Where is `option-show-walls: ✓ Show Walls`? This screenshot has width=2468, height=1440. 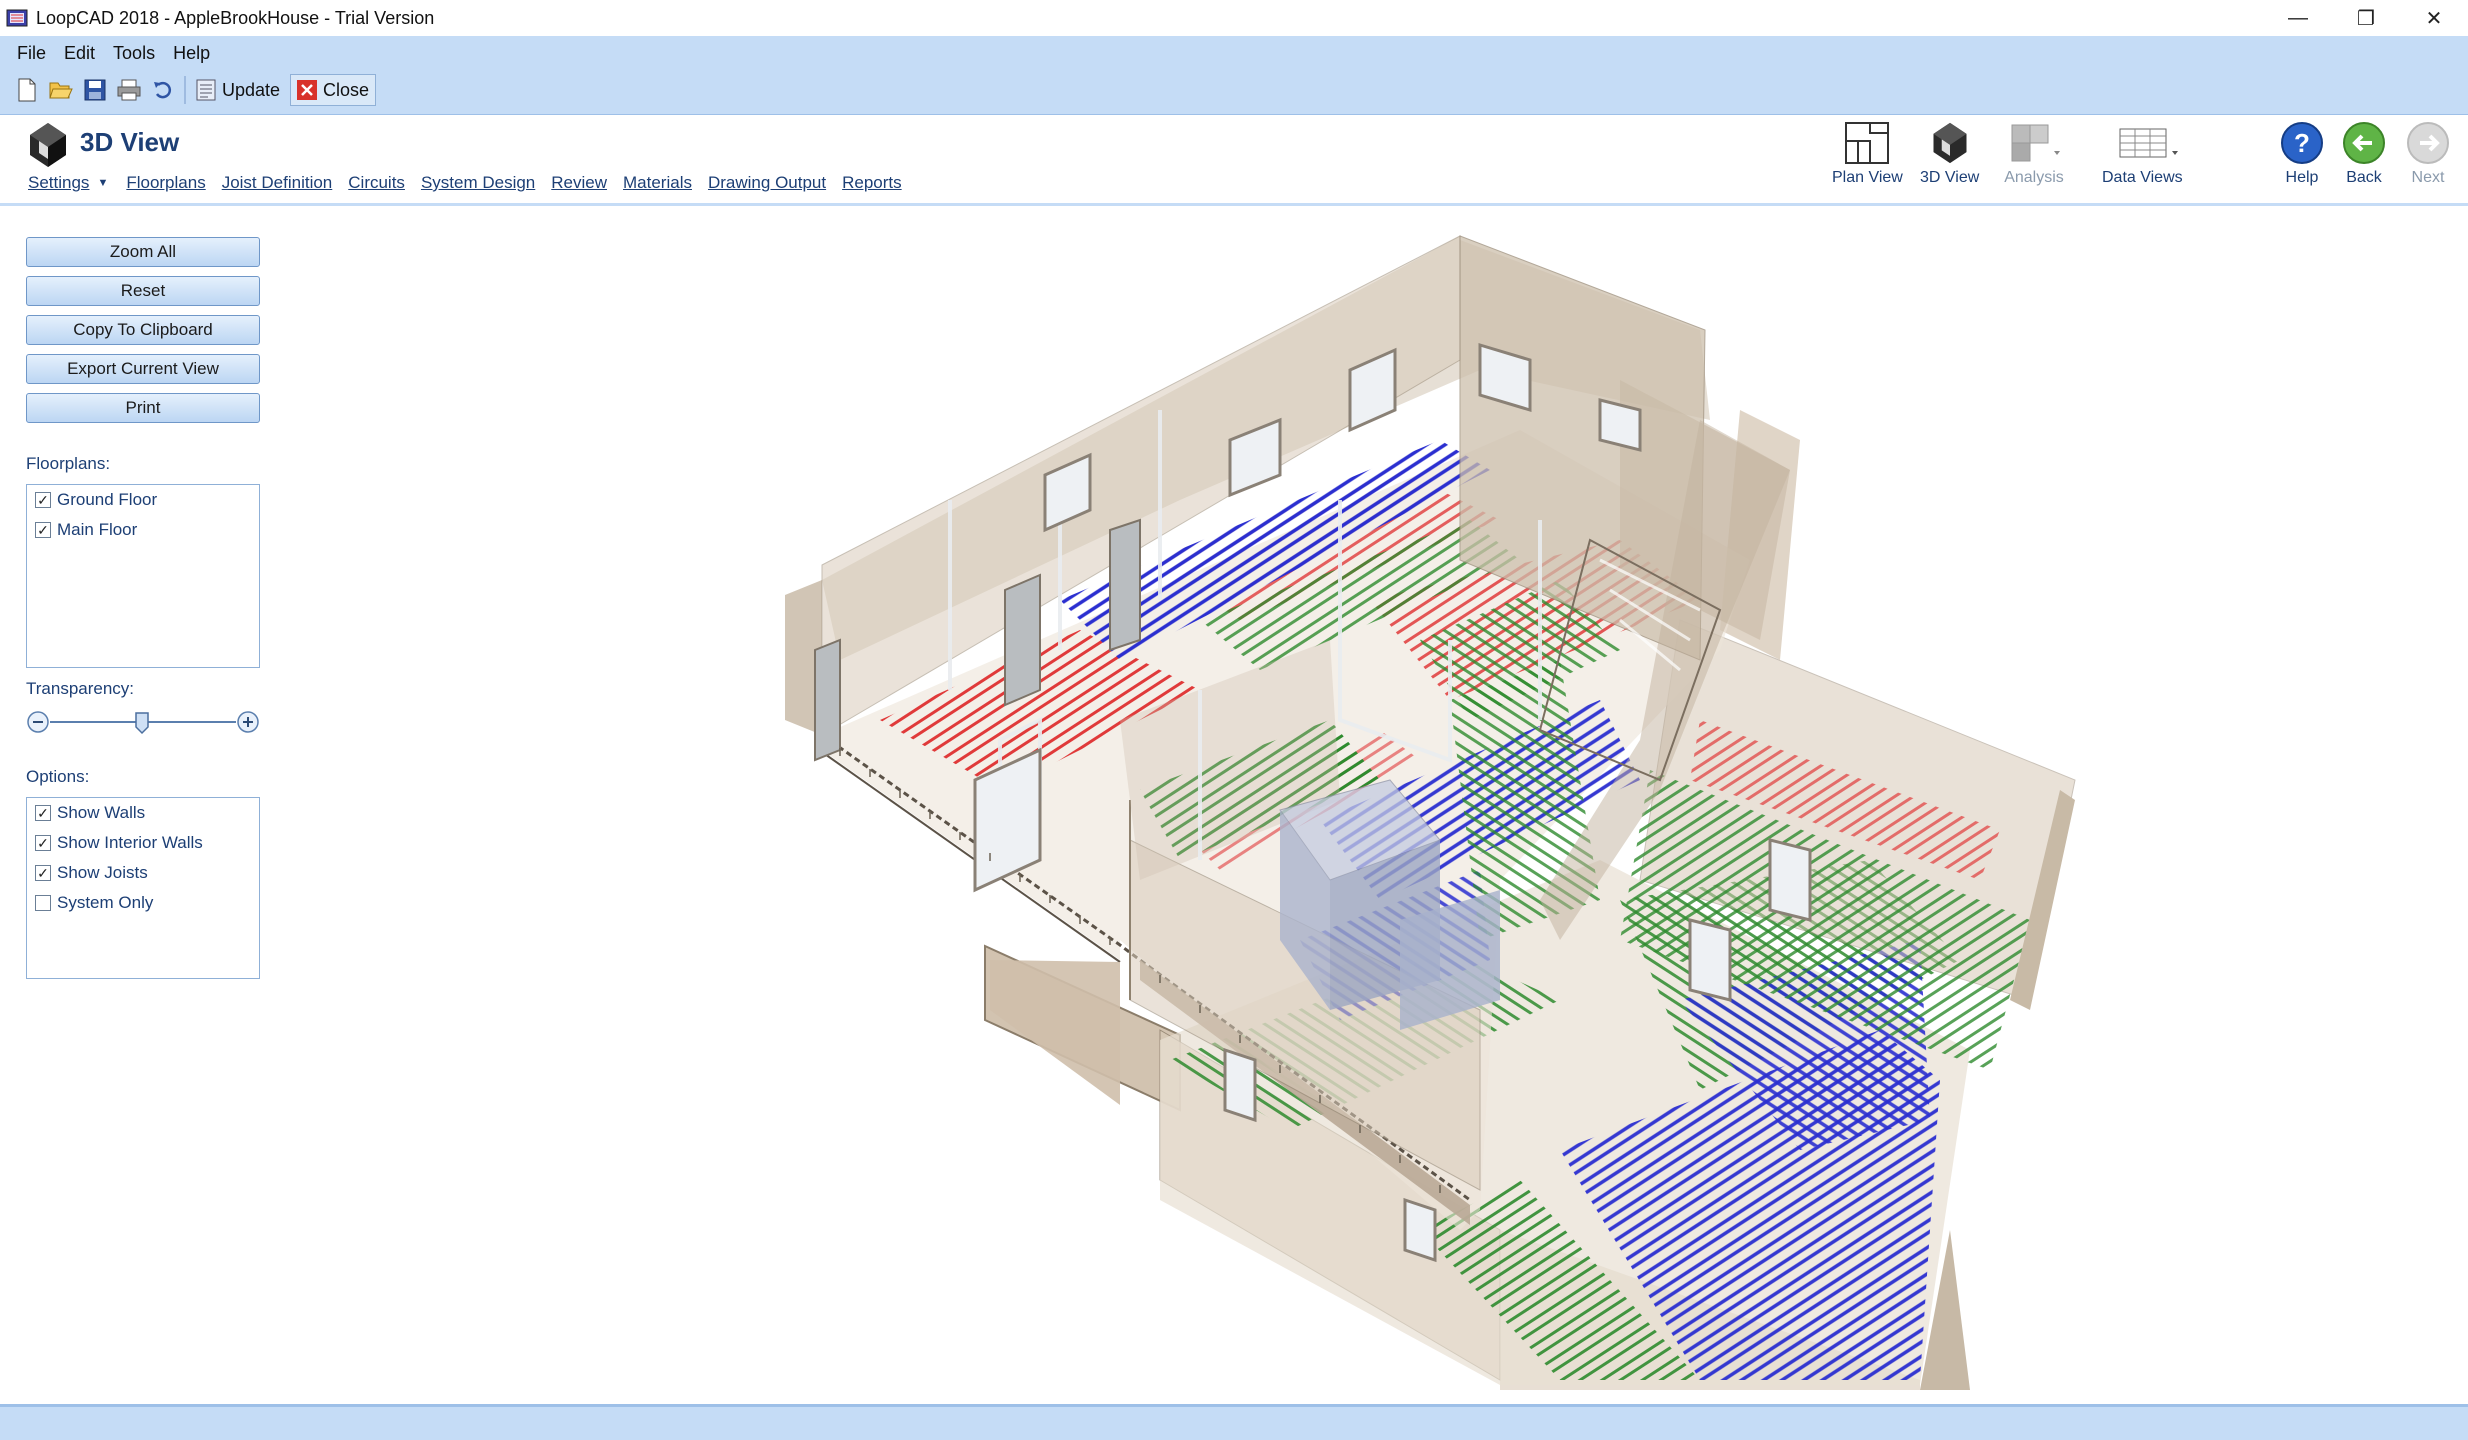
option-show-walls: ✓ Show Walls is located at coordinates (143, 813).